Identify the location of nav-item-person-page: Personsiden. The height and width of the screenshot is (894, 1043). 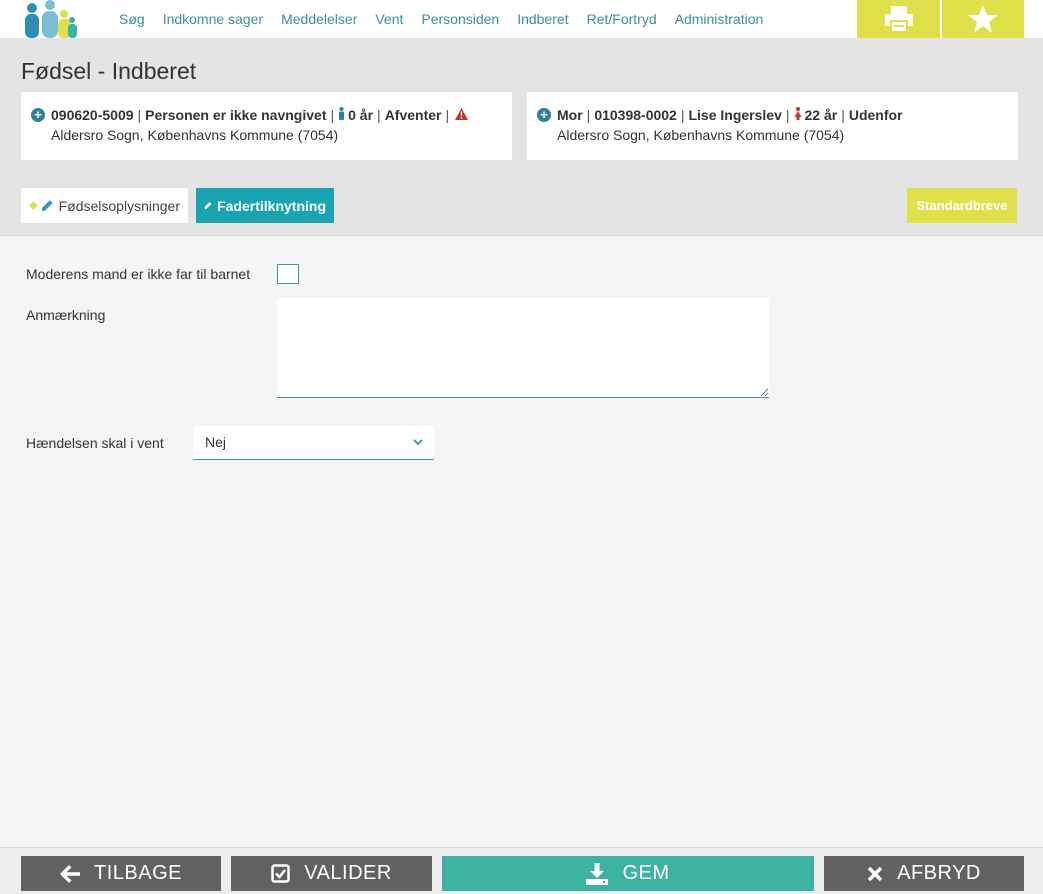
(460, 19).